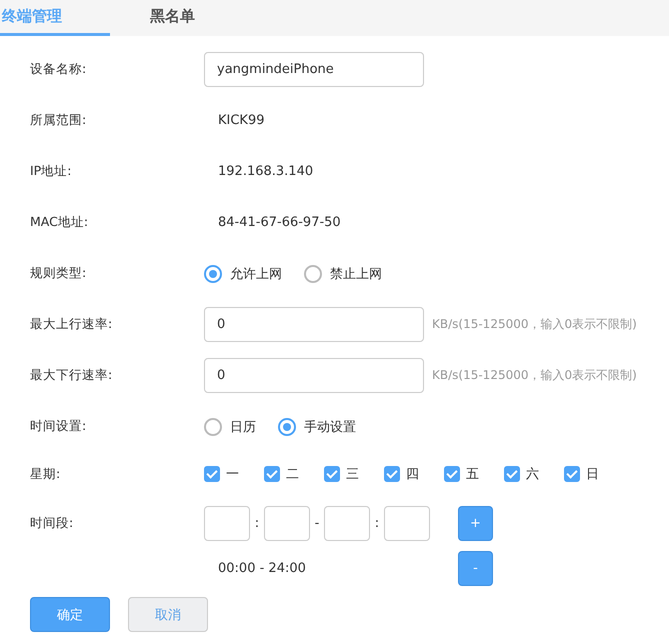 This screenshot has height=639, width=669. What do you see at coordinates (532, 474) in the screenshot?
I see `checkbox-label: 六` at bounding box center [532, 474].